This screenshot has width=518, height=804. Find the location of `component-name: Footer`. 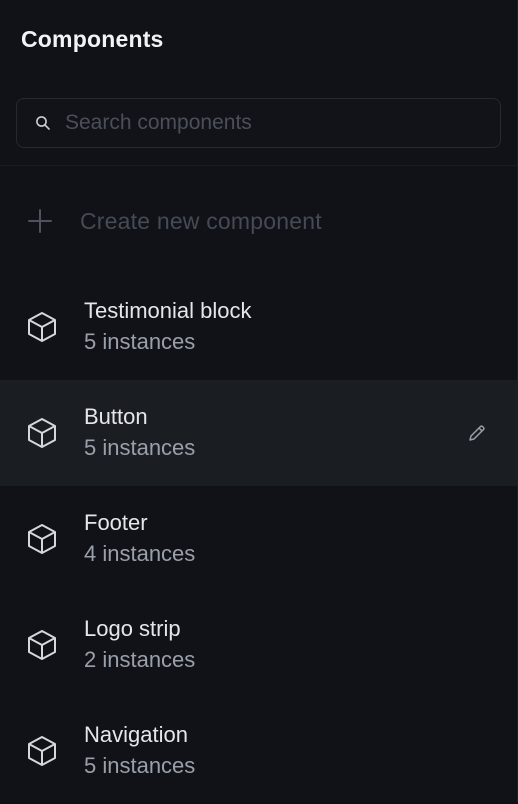

component-name: Footer is located at coordinates (116, 522).